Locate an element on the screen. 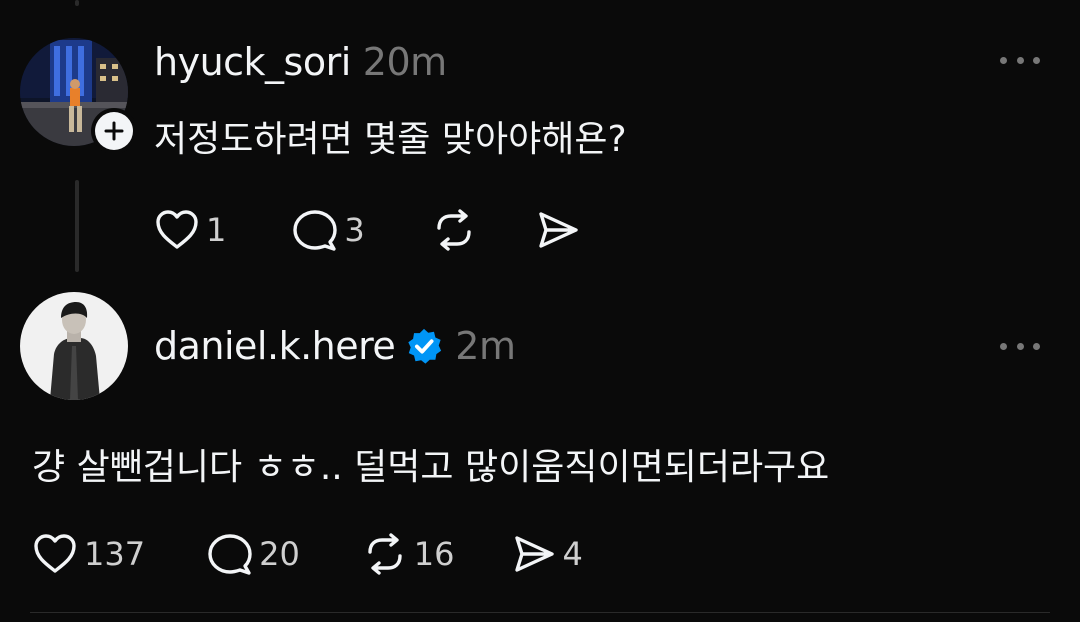  thread-line is located at coordinates (77, 226).